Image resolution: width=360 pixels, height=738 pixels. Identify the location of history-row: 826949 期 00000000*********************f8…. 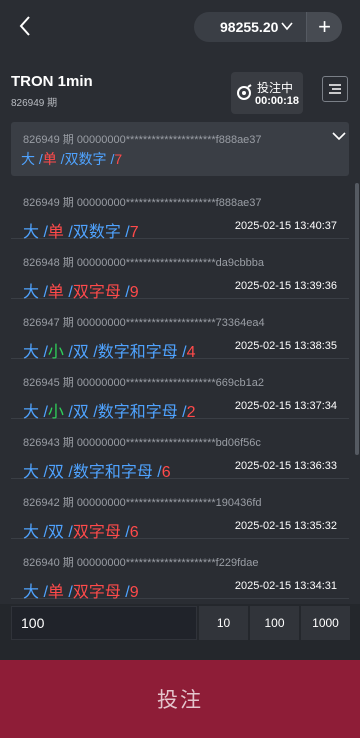
(180, 211).